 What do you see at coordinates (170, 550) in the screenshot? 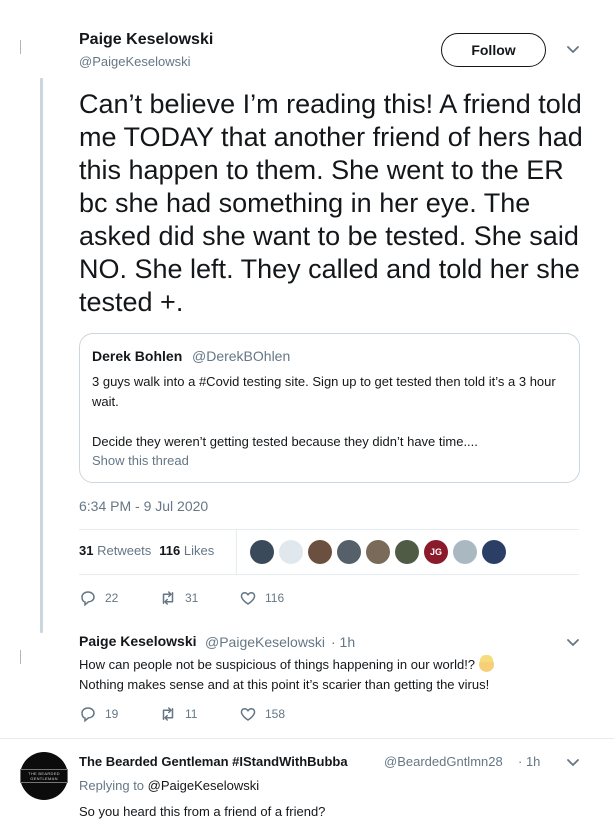
I see `likes-count: 116` at bounding box center [170, 550].